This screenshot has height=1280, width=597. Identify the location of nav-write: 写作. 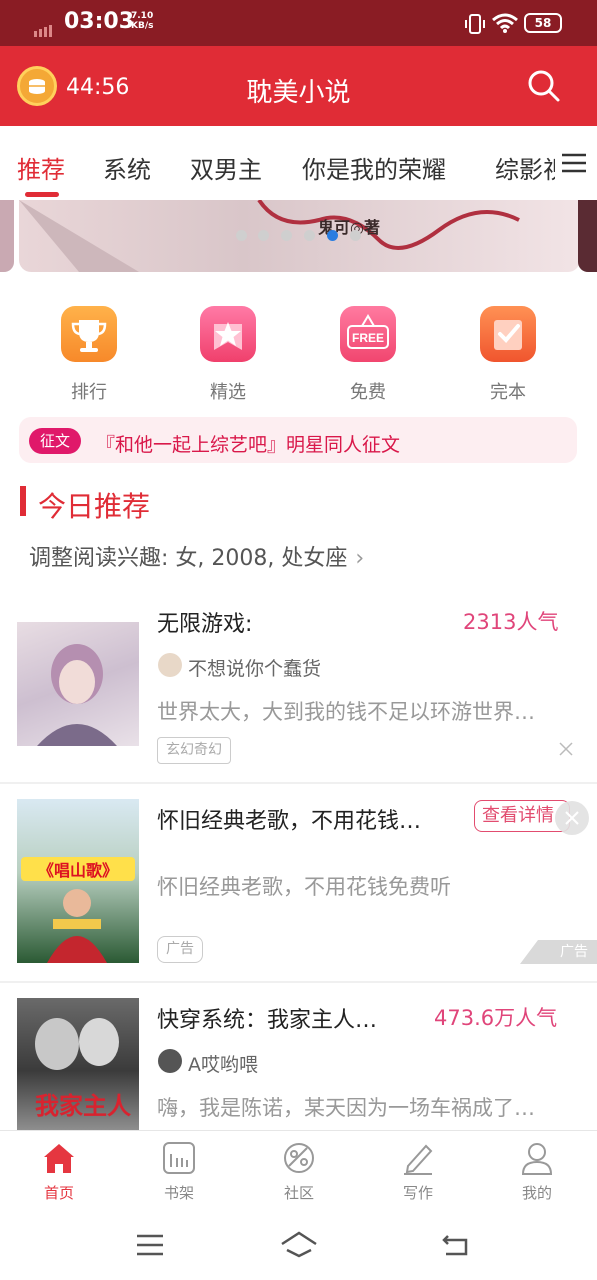
(418, 1170).